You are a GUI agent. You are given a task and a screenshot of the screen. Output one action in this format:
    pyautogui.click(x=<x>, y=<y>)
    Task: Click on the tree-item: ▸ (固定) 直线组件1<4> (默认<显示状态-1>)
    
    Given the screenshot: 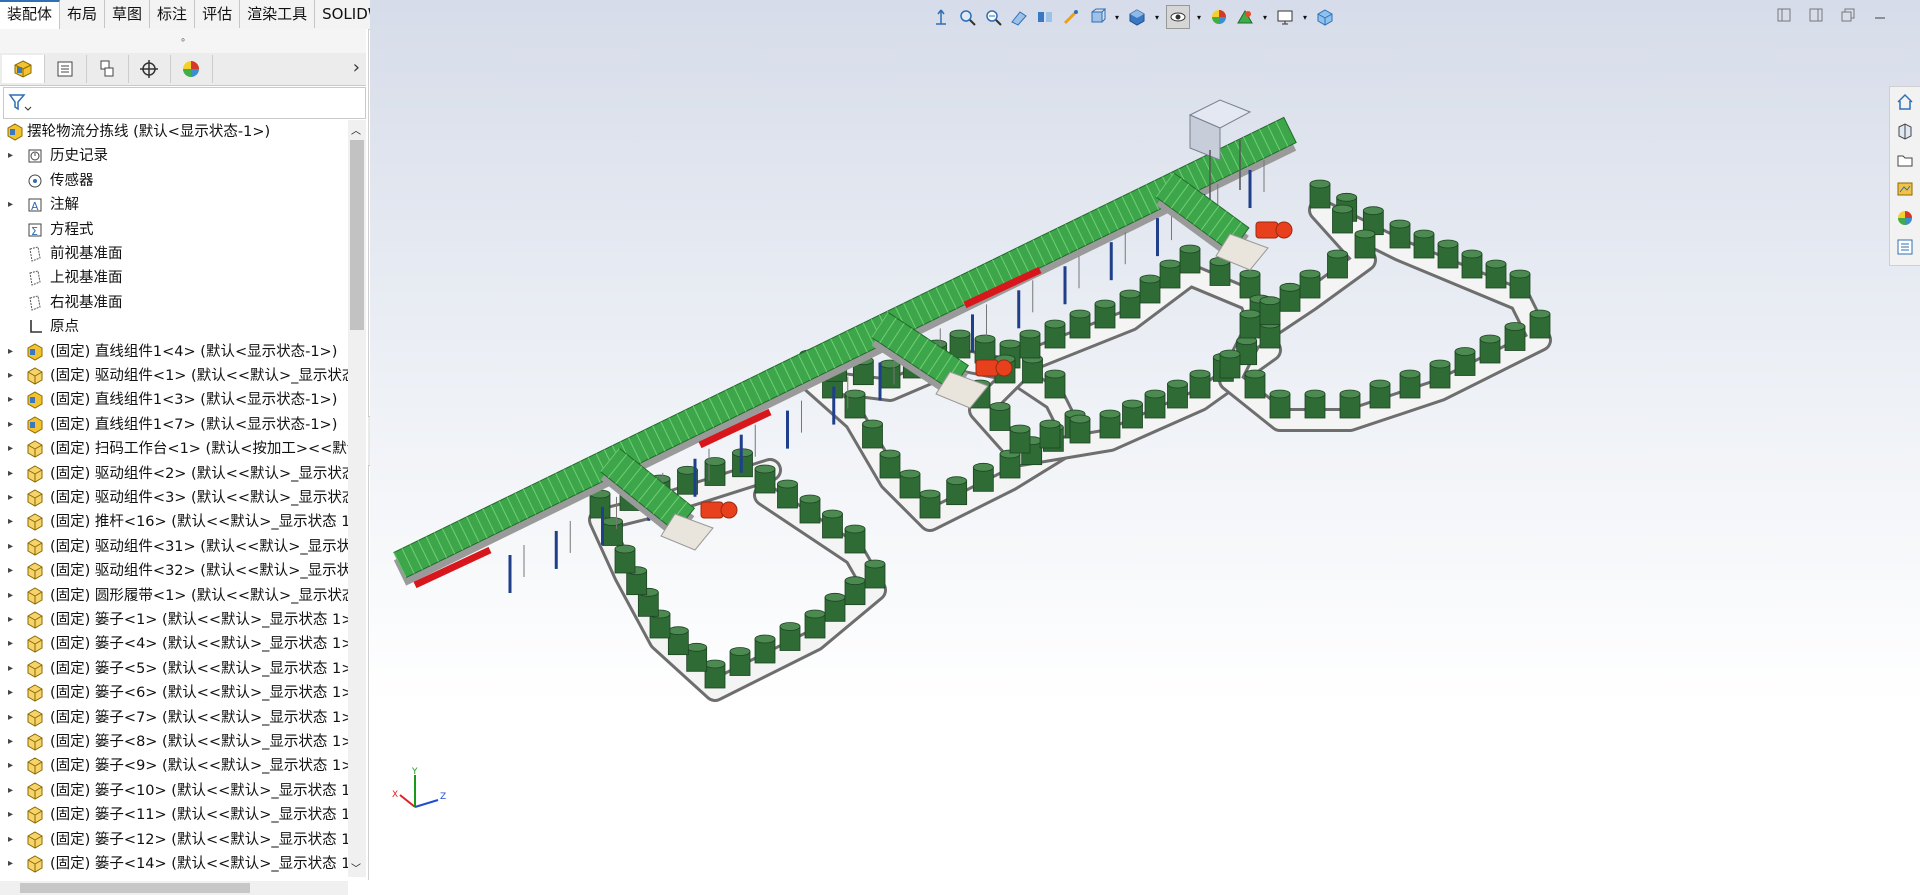 What is the action you would take?
    pyautogui.click(x=174, y=352)
    